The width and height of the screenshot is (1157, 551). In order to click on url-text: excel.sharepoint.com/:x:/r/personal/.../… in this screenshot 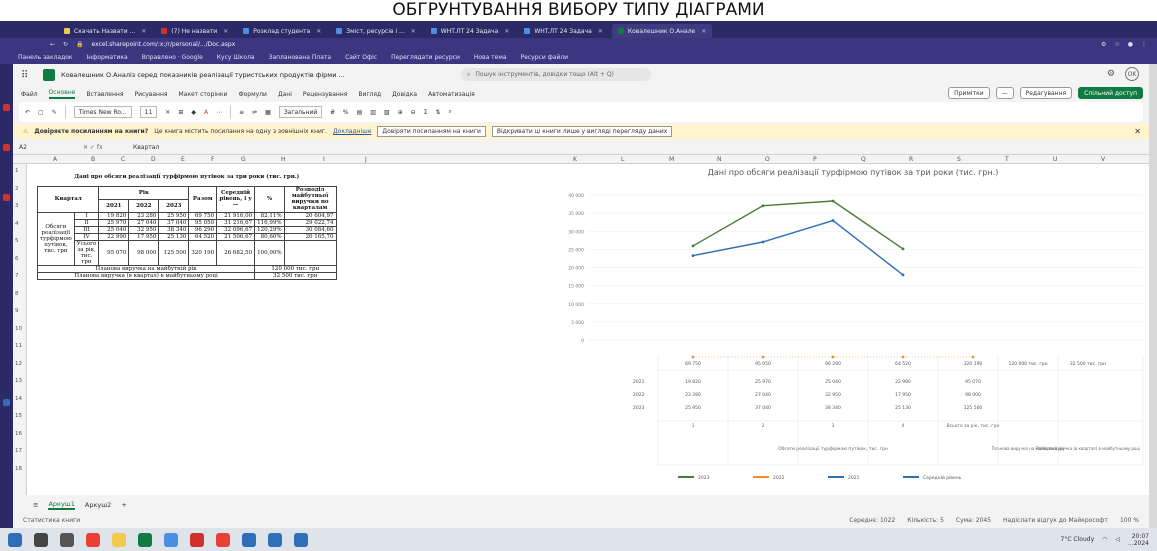, I will do `click(164, 44)`.